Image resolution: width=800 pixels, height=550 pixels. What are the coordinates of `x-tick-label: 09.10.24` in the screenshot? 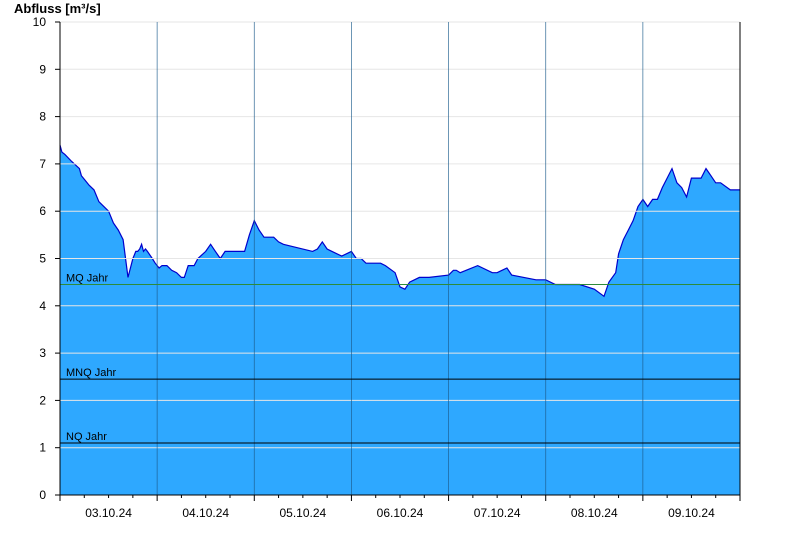 It's located at (691, 513).